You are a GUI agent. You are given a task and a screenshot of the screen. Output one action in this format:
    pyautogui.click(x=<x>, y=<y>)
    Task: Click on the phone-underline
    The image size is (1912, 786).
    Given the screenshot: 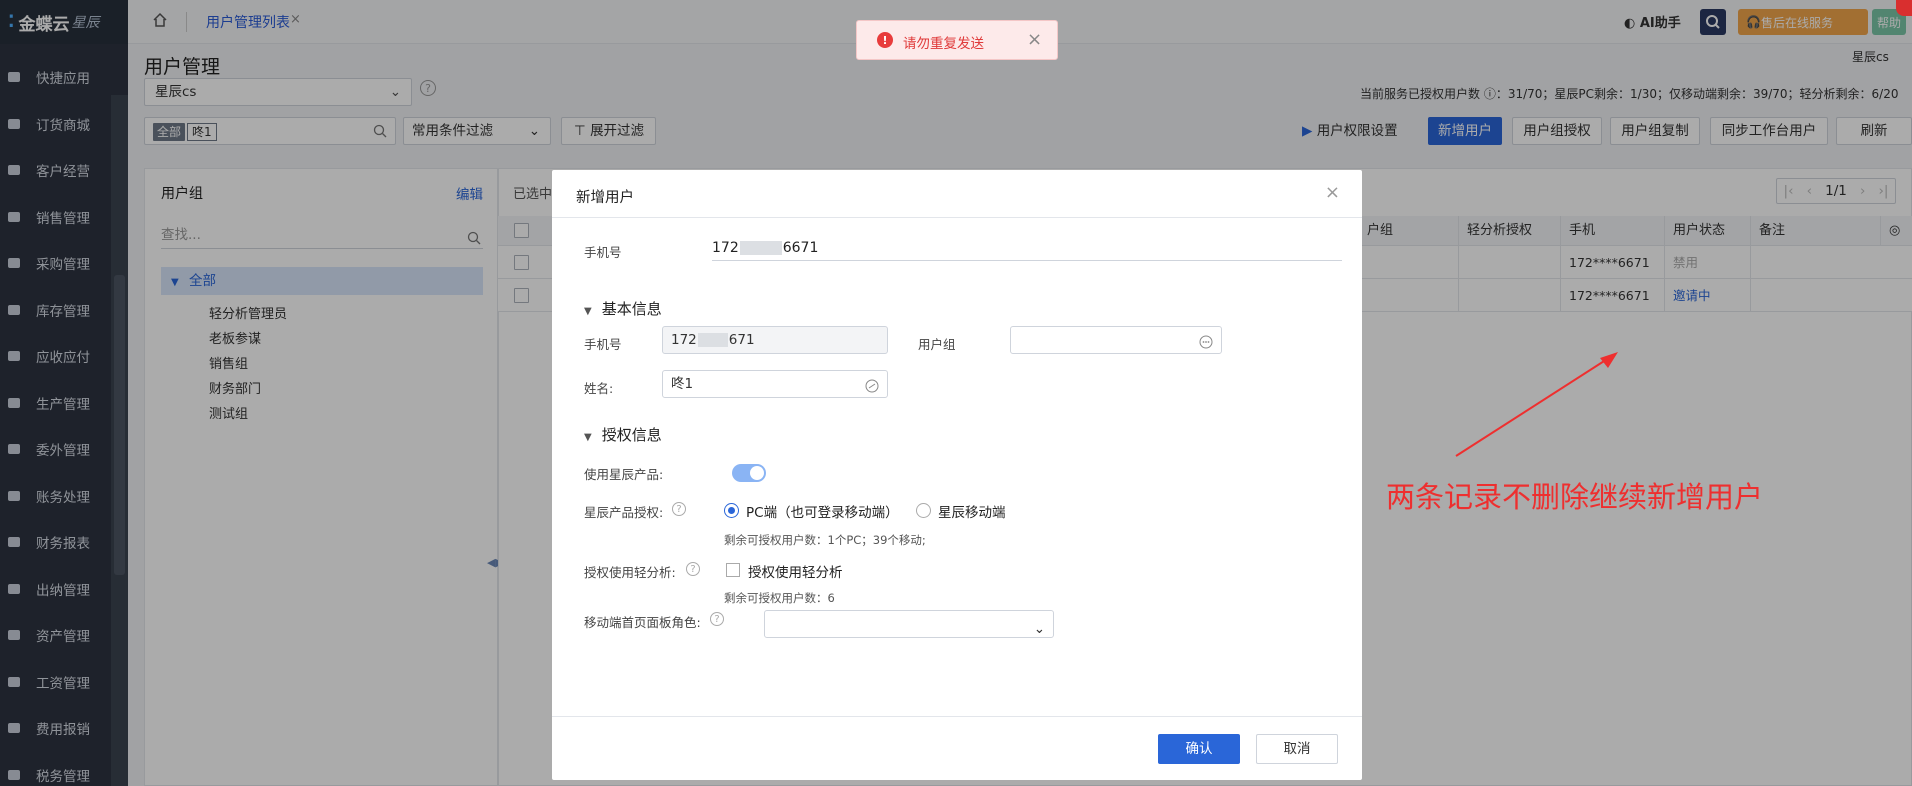 What is the action you would take?
    pyautogui.click(x=1027, y=260)
    